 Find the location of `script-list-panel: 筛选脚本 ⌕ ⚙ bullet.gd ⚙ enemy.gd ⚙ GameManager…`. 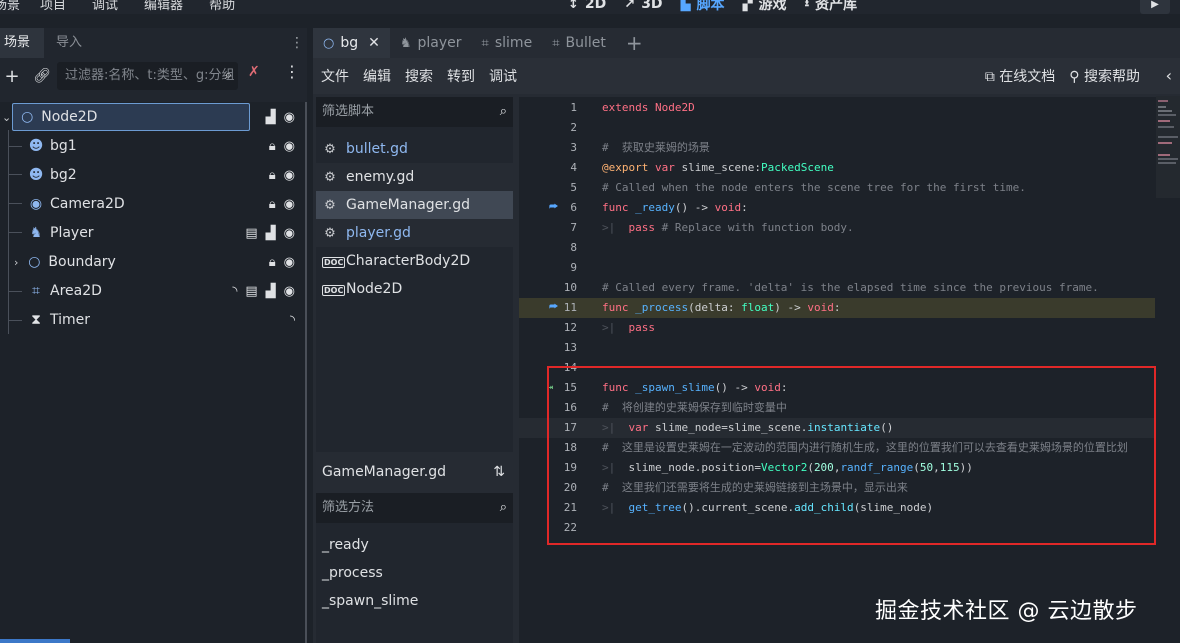

script-list-panel: 筛选脚本 ⌕ ⚙ bullet.gd ⚙ enemy.gd ⚙ GameManager… is located at coordinates (414, 274).